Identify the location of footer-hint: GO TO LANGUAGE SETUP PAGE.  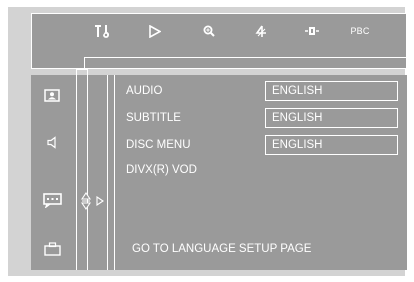
(222, 249).